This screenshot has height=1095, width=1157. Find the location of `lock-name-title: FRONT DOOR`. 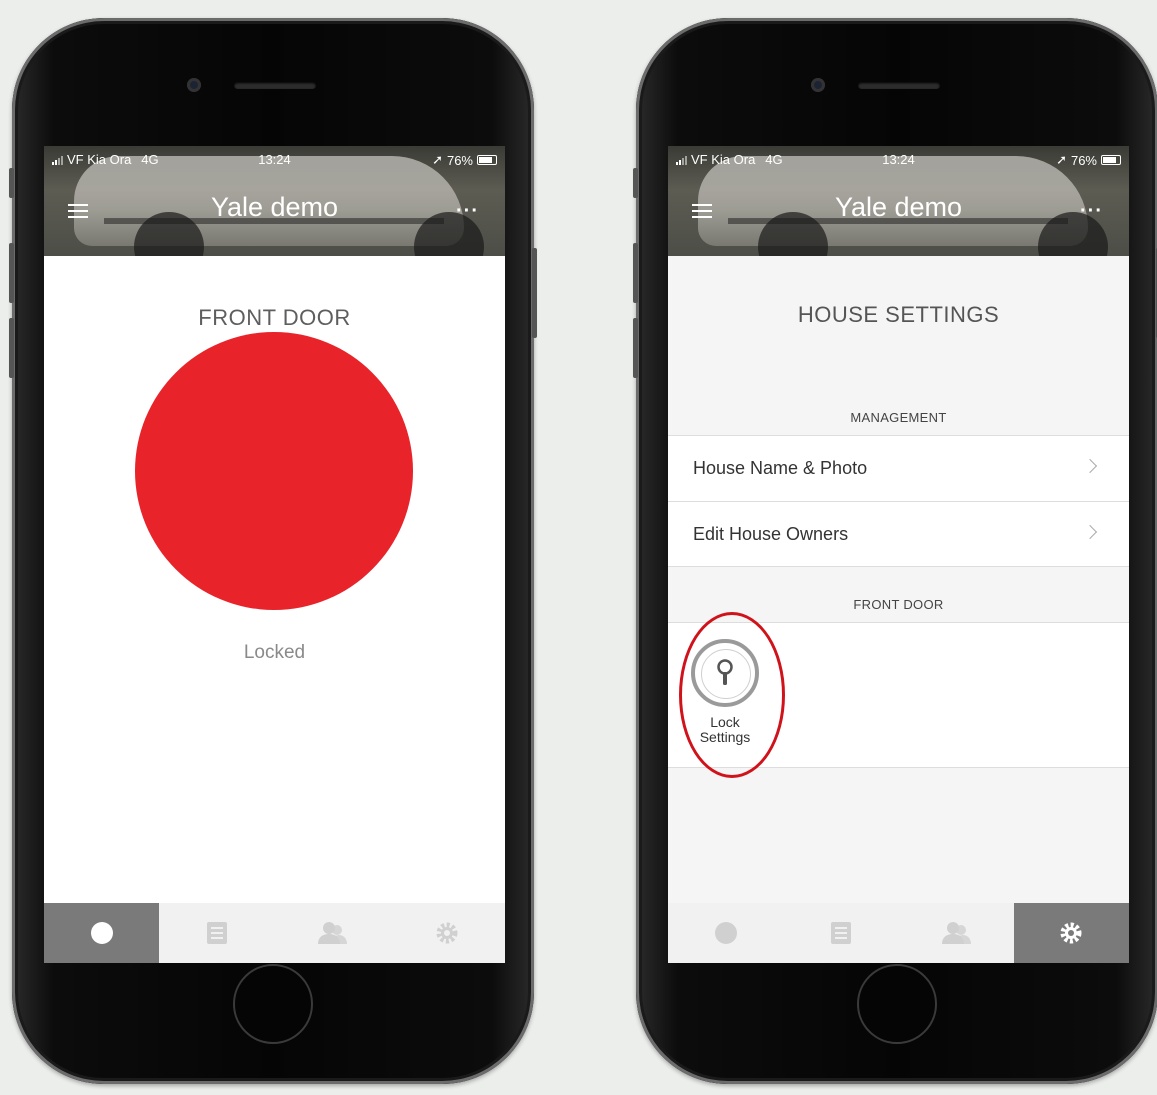

lock-name-title: FRONT DOOR is located at coordinates (274, 317).